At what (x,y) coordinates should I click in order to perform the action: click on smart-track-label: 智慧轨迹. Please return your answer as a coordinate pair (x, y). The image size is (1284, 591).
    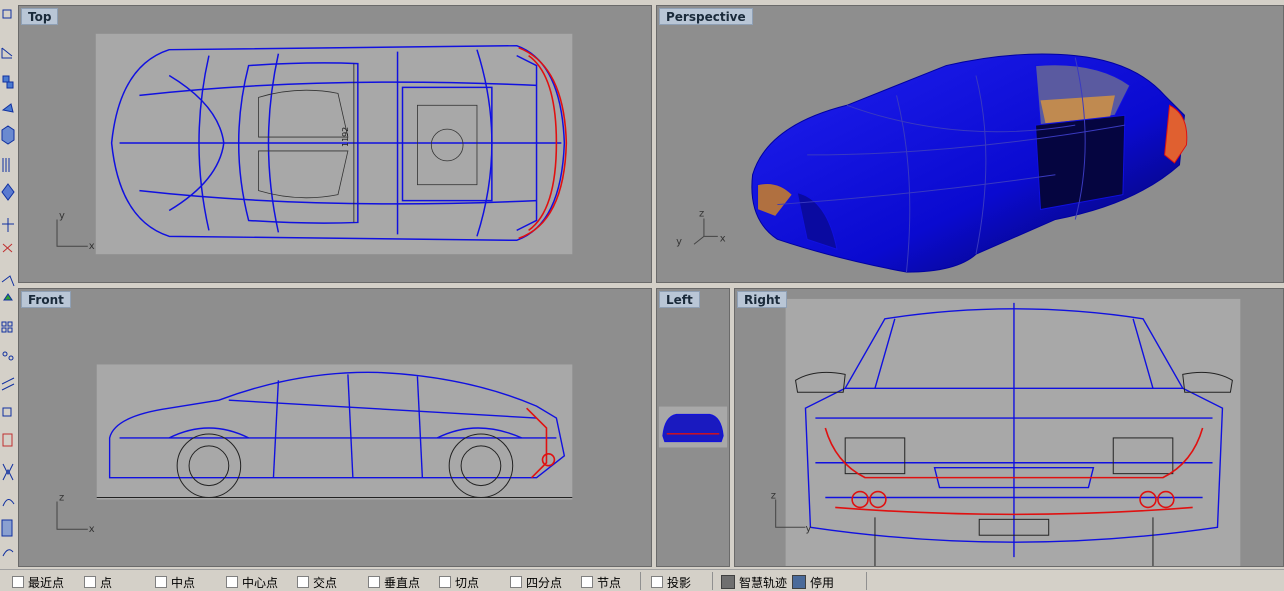
    Looking at the image, I should click on (763, 582).